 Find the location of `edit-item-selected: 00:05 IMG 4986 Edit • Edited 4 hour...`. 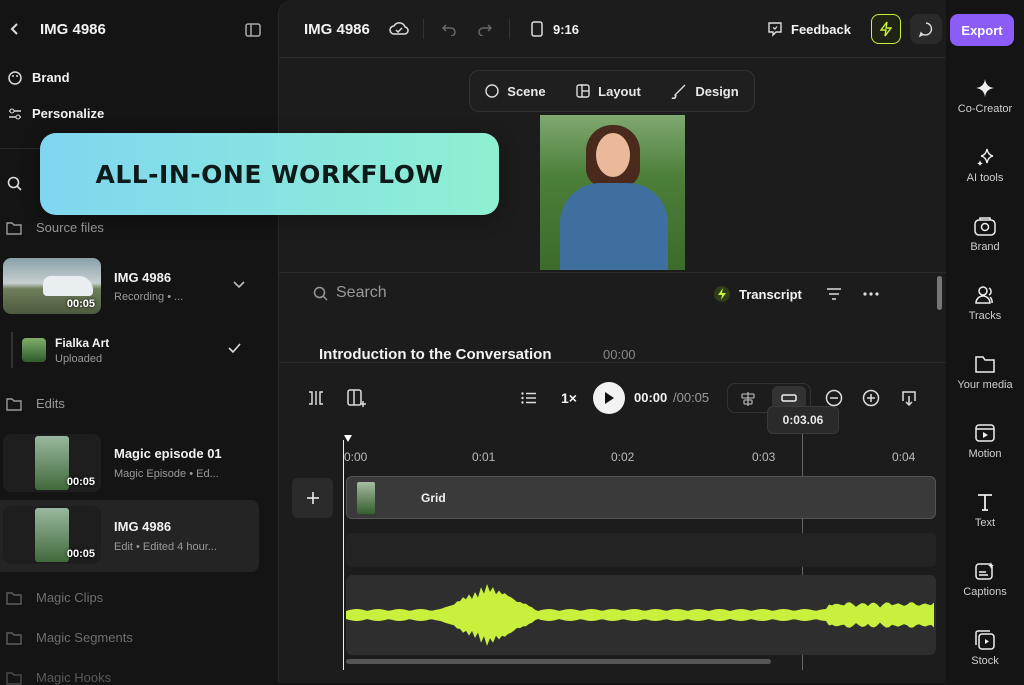

edit-item-selected: 00:05 IMG 4986 Edit • Edited 4 hour... is located at coordinates (129, 536).